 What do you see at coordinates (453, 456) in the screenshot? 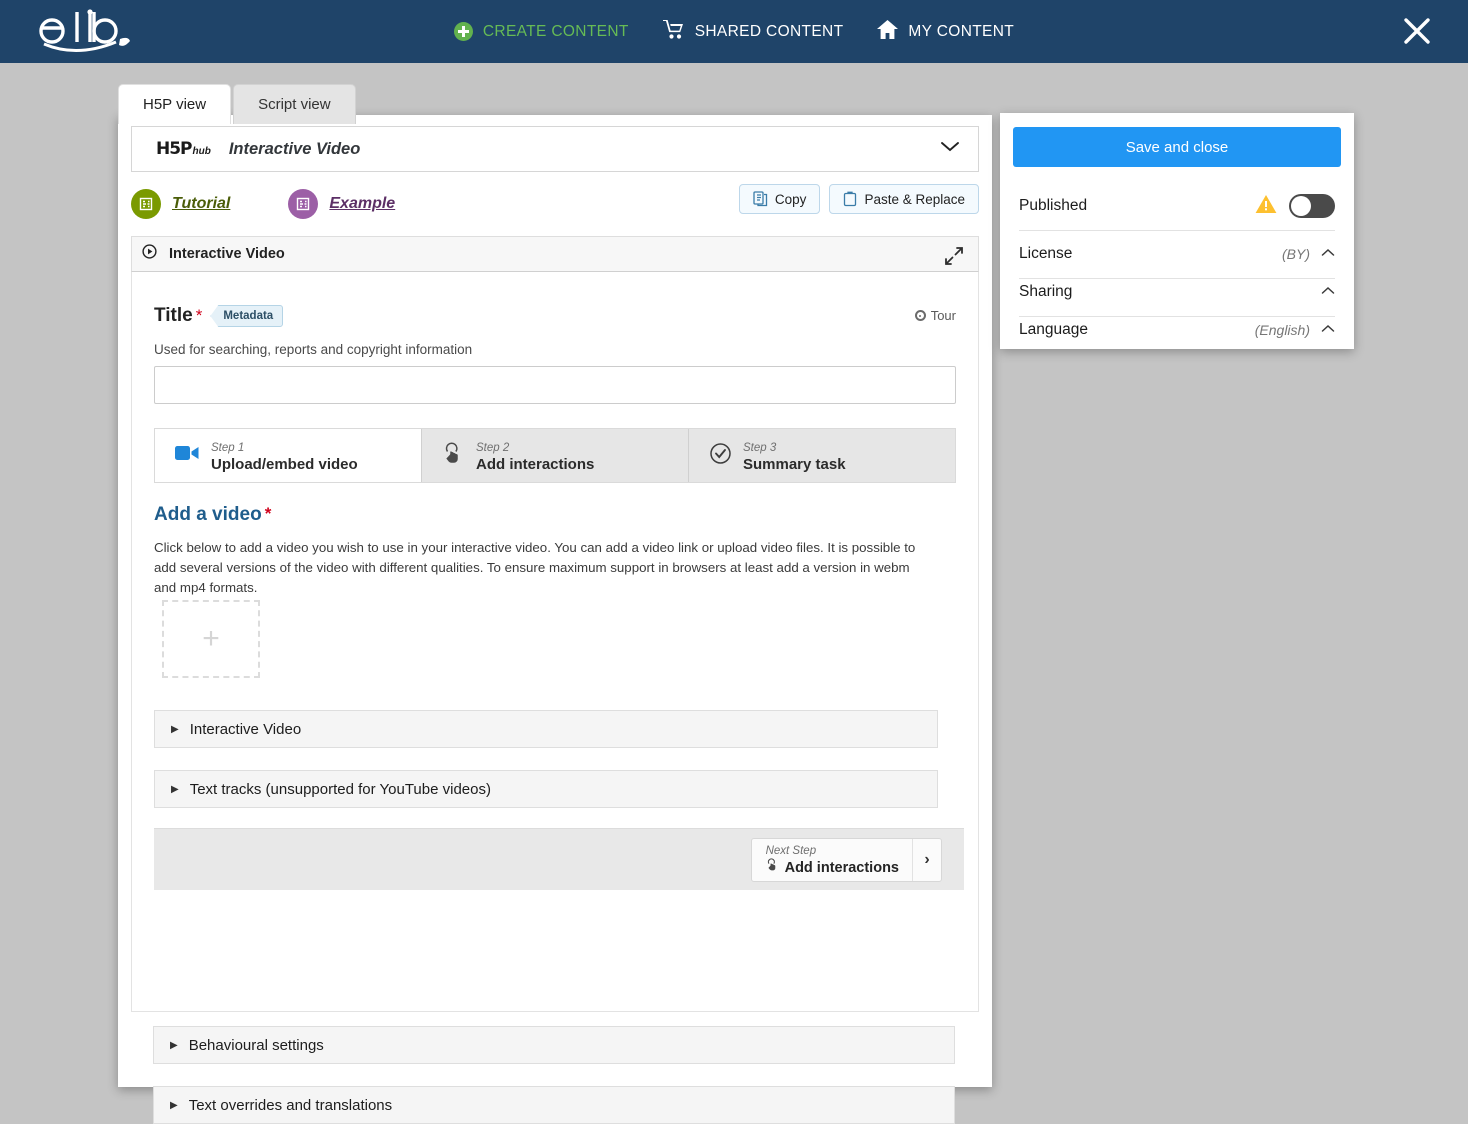
I see `hand-pointer-icon` at bounding box center [453, 456].